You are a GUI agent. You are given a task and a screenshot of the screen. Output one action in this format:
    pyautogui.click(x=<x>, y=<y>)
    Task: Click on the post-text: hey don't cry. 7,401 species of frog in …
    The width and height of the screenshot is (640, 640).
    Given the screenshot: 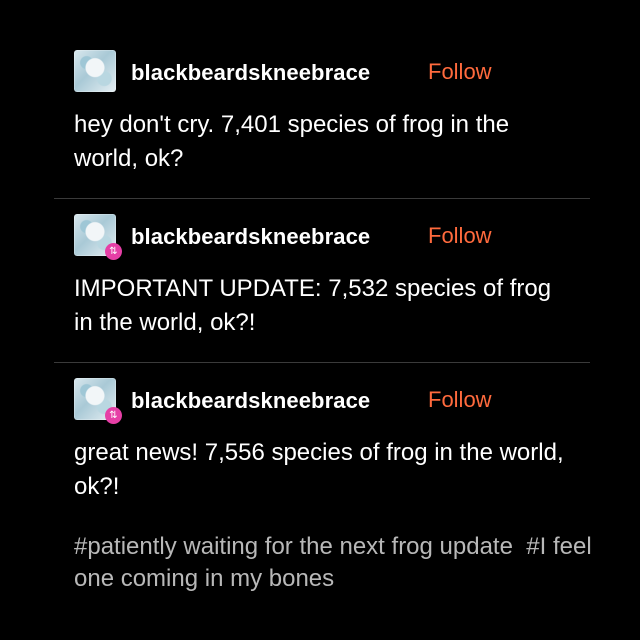 What is the action you would take?
    pyautogui.click(x=292, y=141)
    